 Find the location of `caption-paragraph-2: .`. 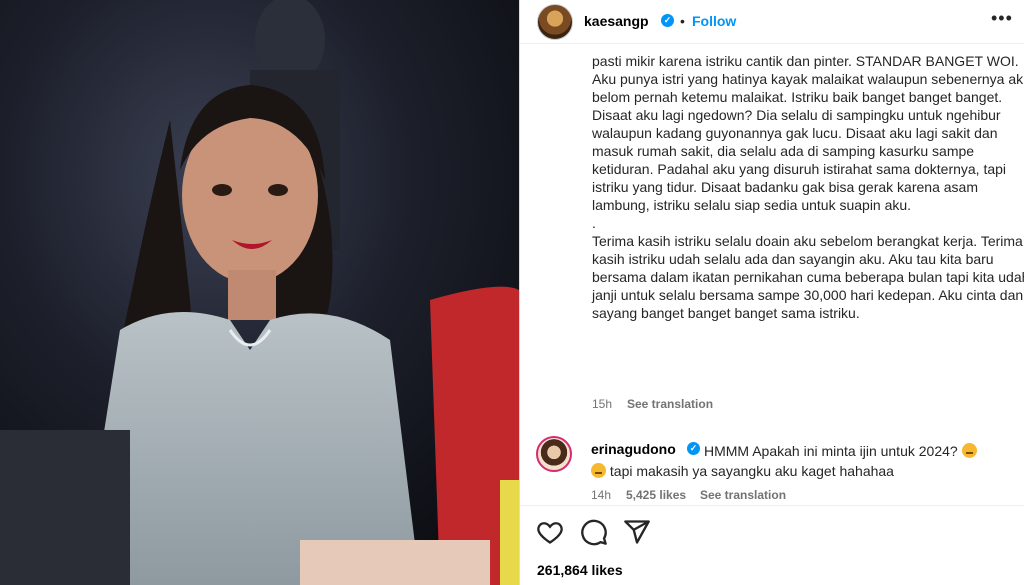

caption-paragraph-2: . is located at coordinates (594, 223).